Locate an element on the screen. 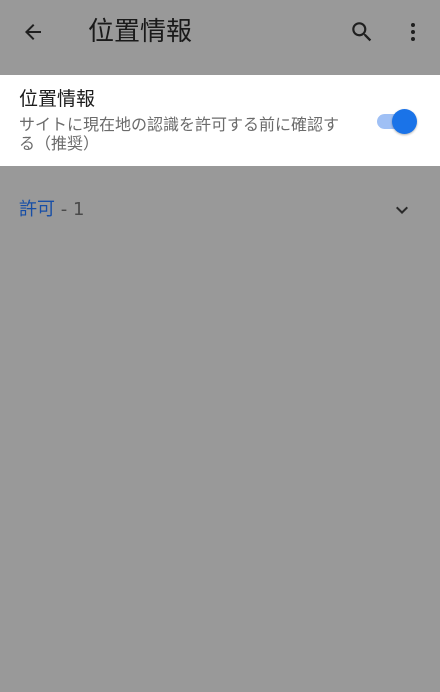 This screenshot has width=440, height=692. page-title: 位置情報 is located at coordinates (140, 32).